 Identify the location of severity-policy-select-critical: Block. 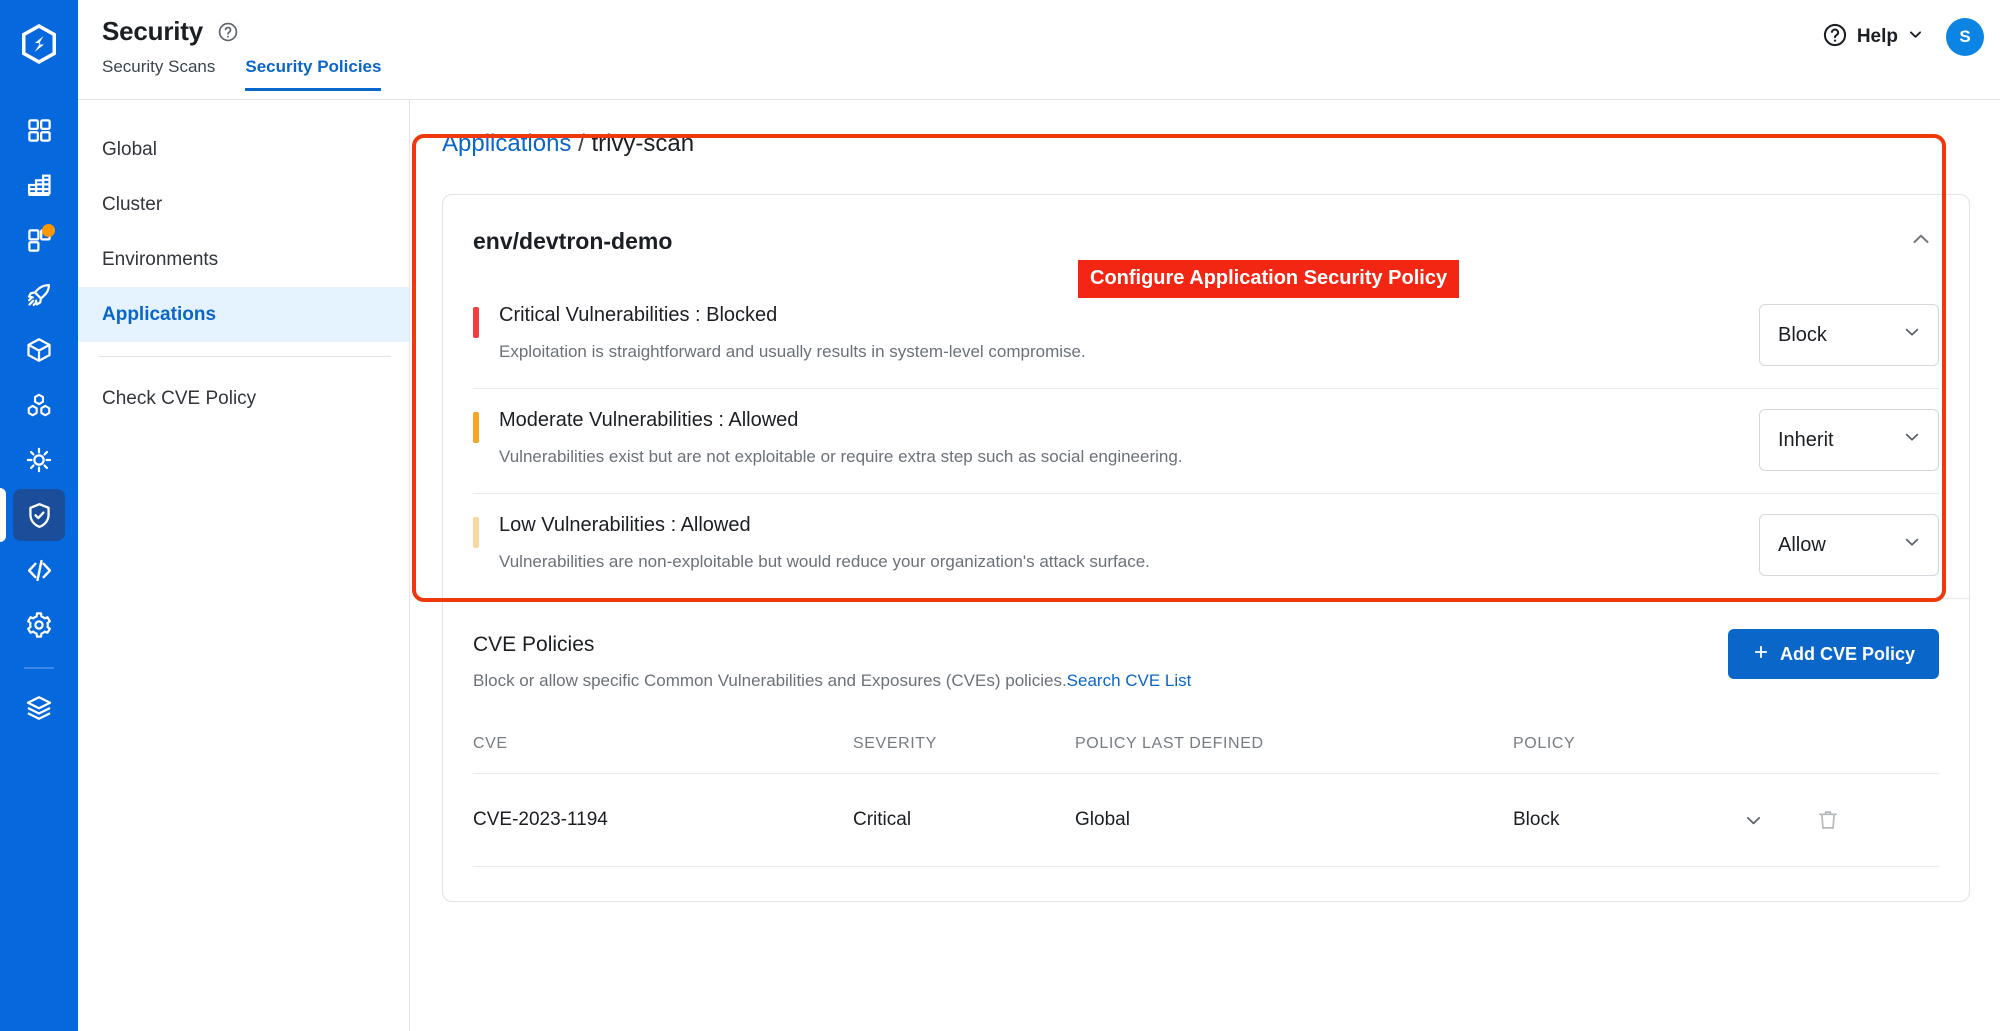
(1849, 335).